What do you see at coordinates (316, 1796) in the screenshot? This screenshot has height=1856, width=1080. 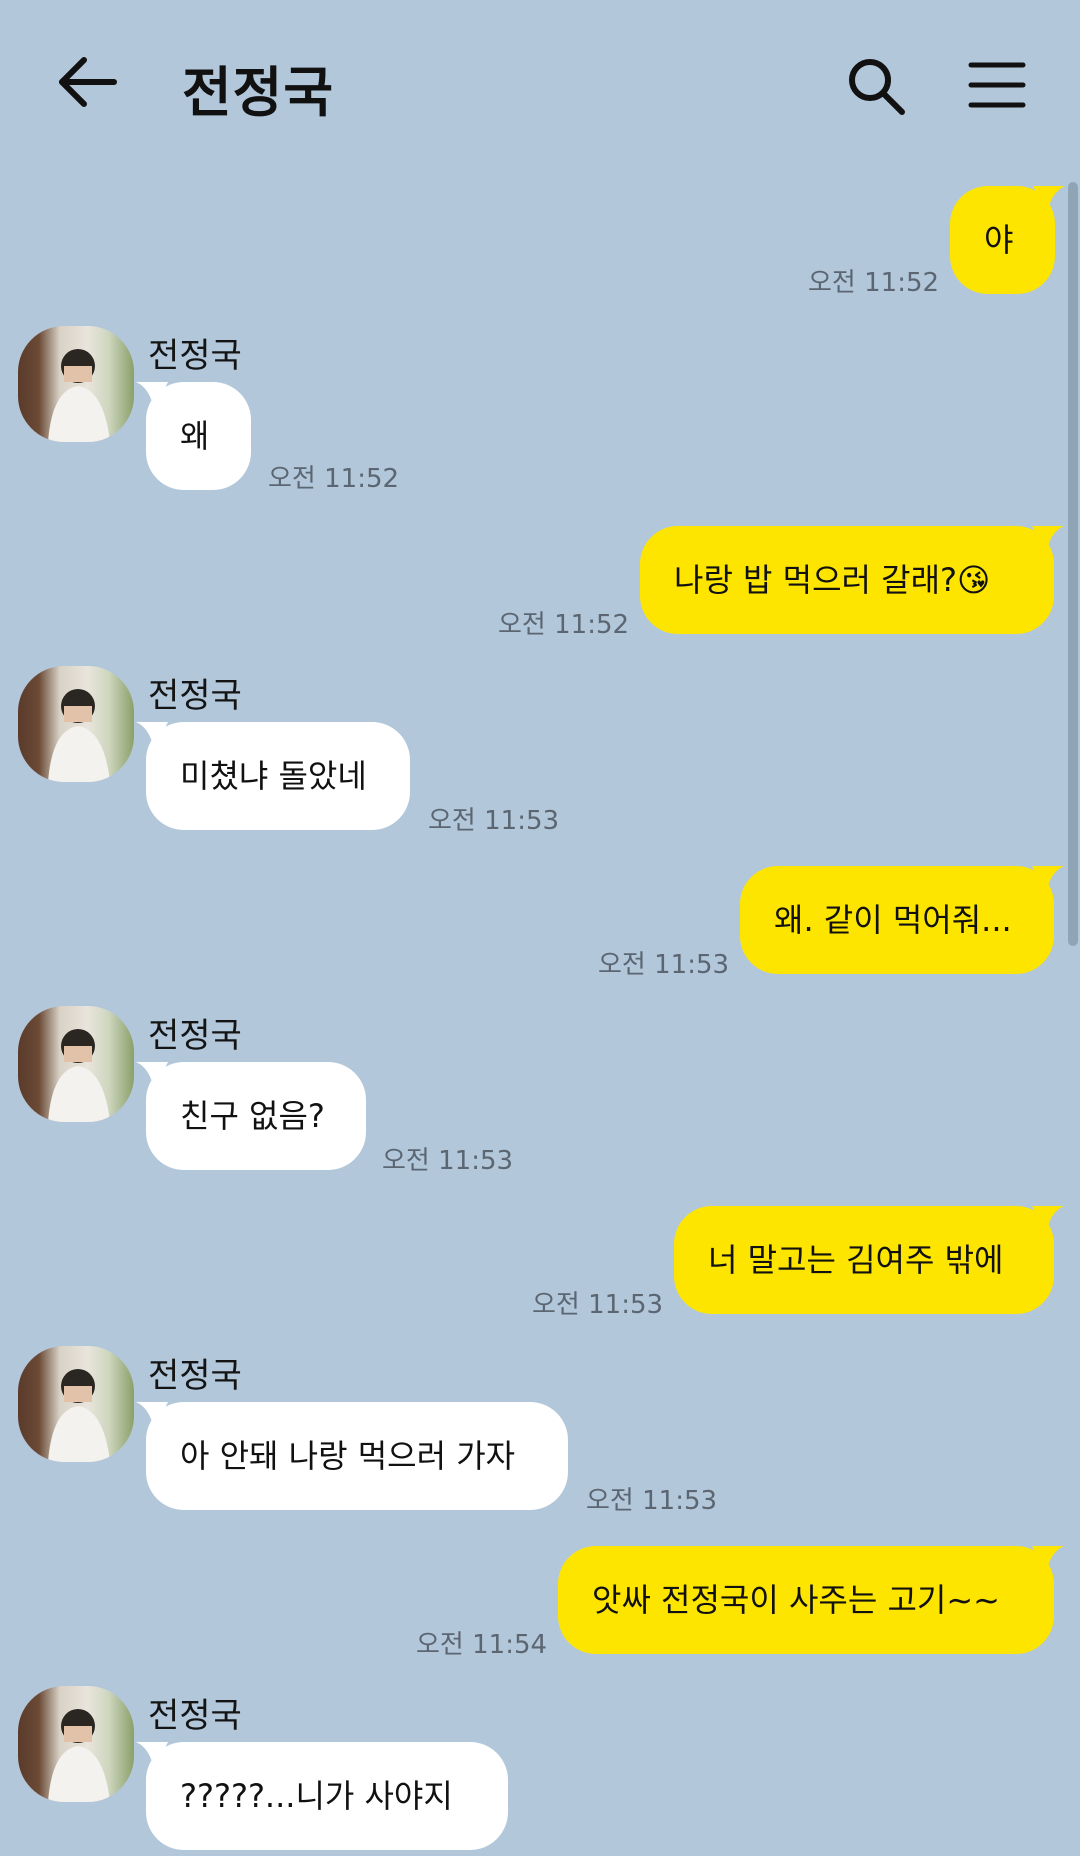 I see `message-text: ?????...니가 사야지` at bounding box center [316, 1796].